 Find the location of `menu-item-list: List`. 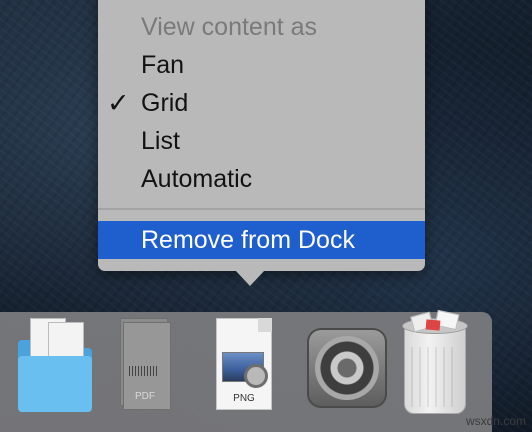

menu-item-list: List is located at coordinates (261, 141).